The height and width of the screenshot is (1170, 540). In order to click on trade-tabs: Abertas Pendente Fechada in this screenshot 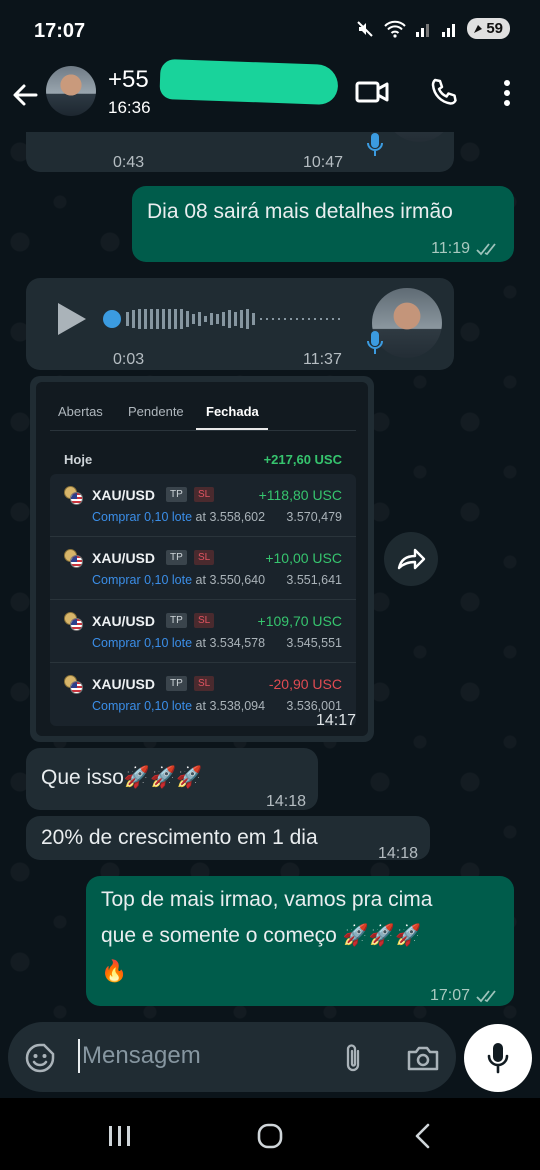, I will do `click(202, 406)`.